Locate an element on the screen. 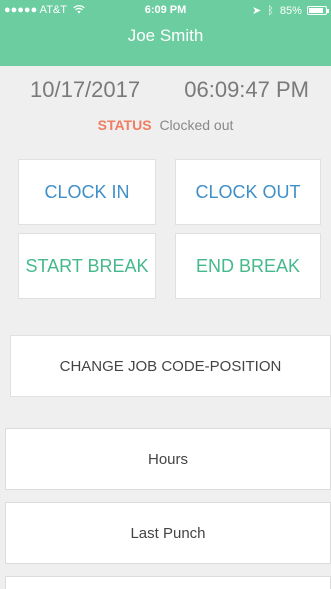 The image size is (331, 589). change-job-code-button: CHANGE JOB CODE-POSITION is located at coordinates (170, 366).